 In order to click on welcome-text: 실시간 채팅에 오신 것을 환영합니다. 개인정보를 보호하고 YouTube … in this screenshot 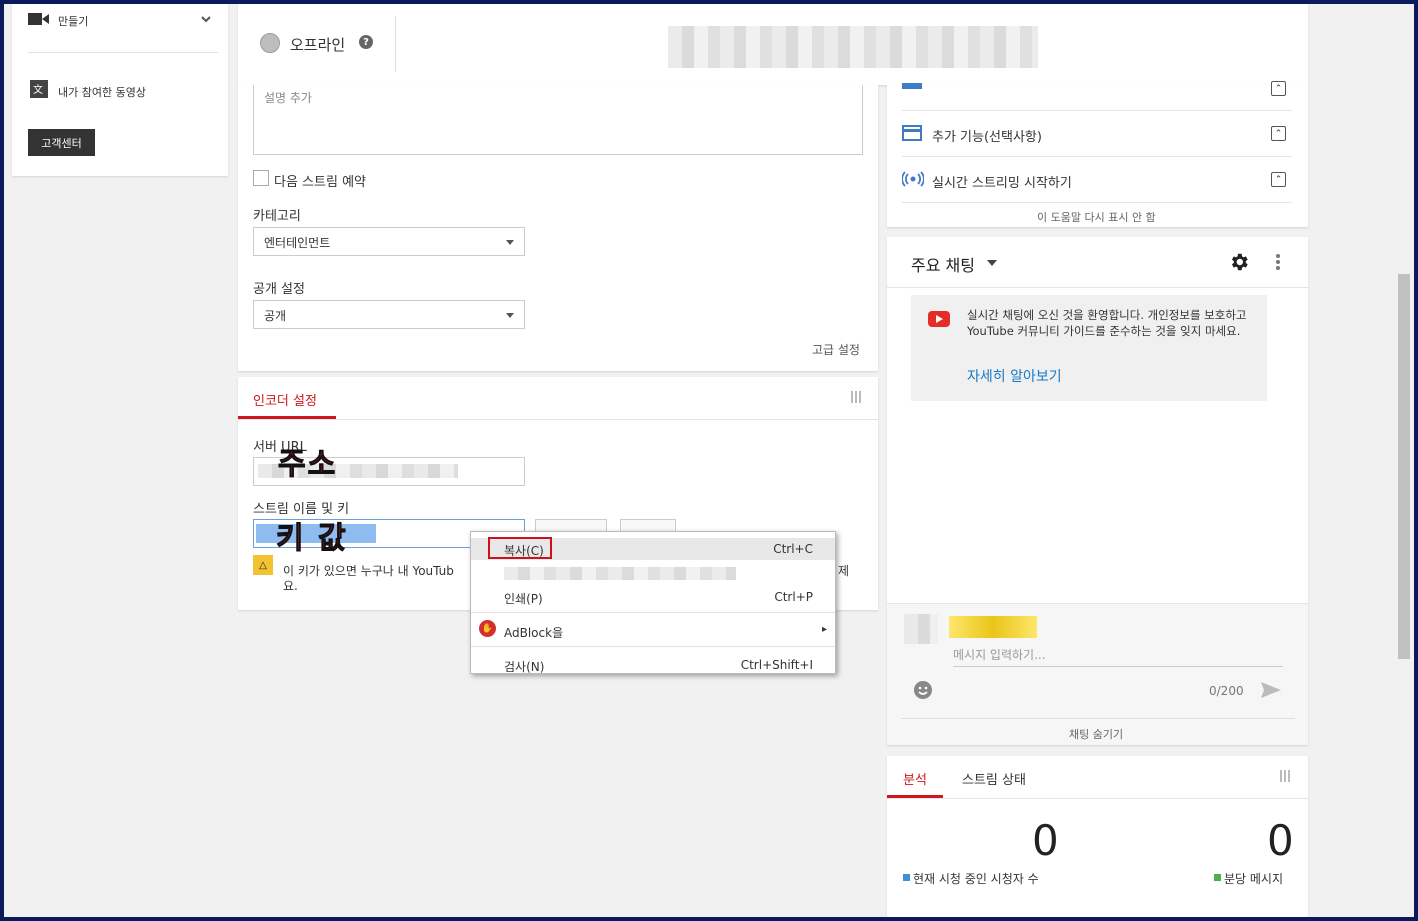, I will do `click(1107, 323)`.